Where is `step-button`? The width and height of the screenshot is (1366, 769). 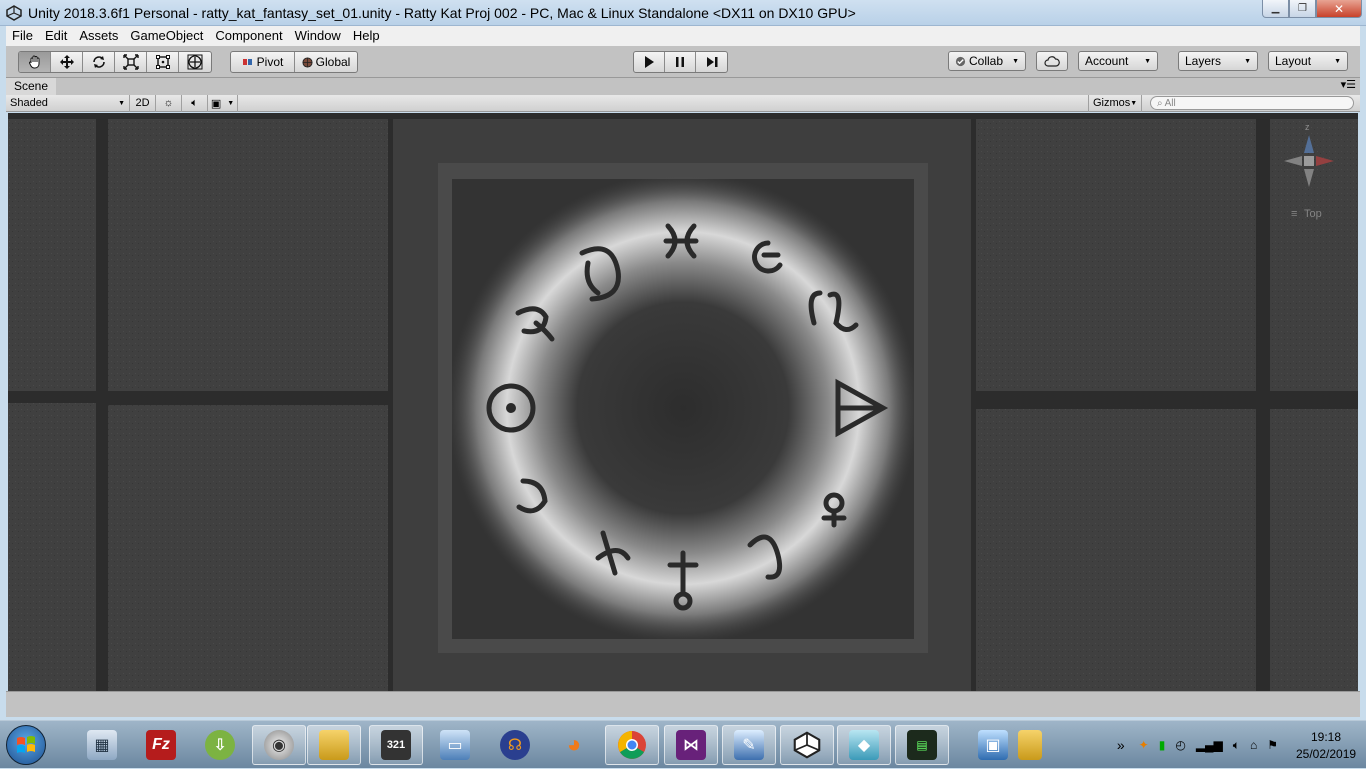
step-button is located at coordinates (711, 62).